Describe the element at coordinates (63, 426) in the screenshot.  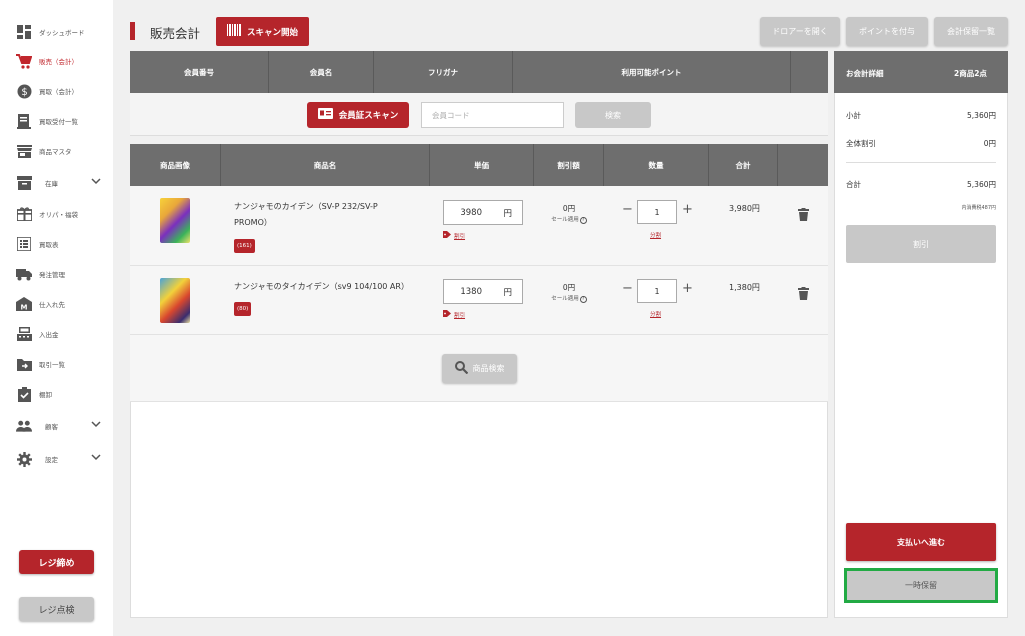
I see `sidebar-item-customers: 顧客` at that location.